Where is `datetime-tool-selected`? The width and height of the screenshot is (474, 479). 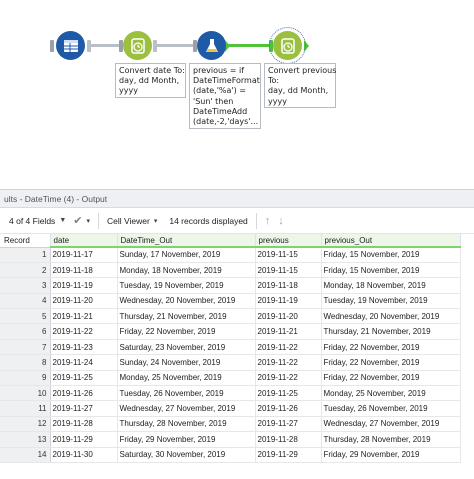 datetime-tool-selected is located at coordinates (287, 45).